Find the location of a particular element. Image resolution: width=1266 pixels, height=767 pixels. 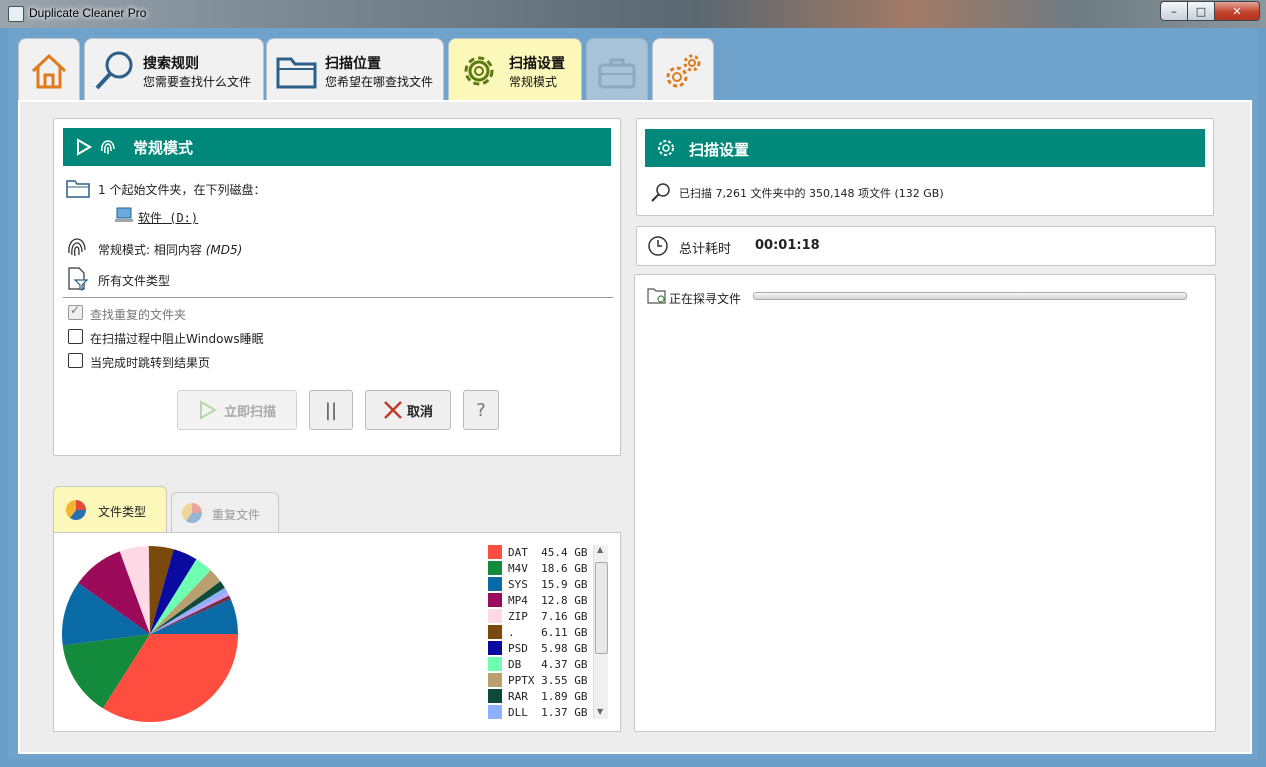

mode-hash: (MD5) is located at coordinates (224, 250).